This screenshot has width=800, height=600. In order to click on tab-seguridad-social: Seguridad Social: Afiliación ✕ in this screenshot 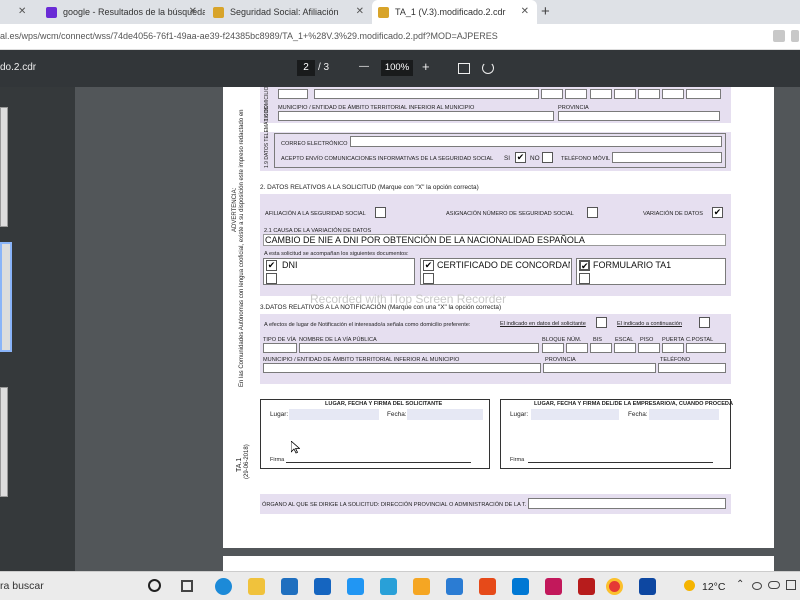, I will do `click(289, 12)`.